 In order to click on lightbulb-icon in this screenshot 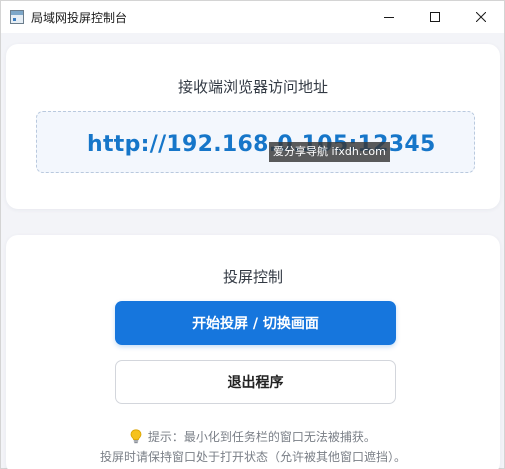, I will do `click(136, 436)`.